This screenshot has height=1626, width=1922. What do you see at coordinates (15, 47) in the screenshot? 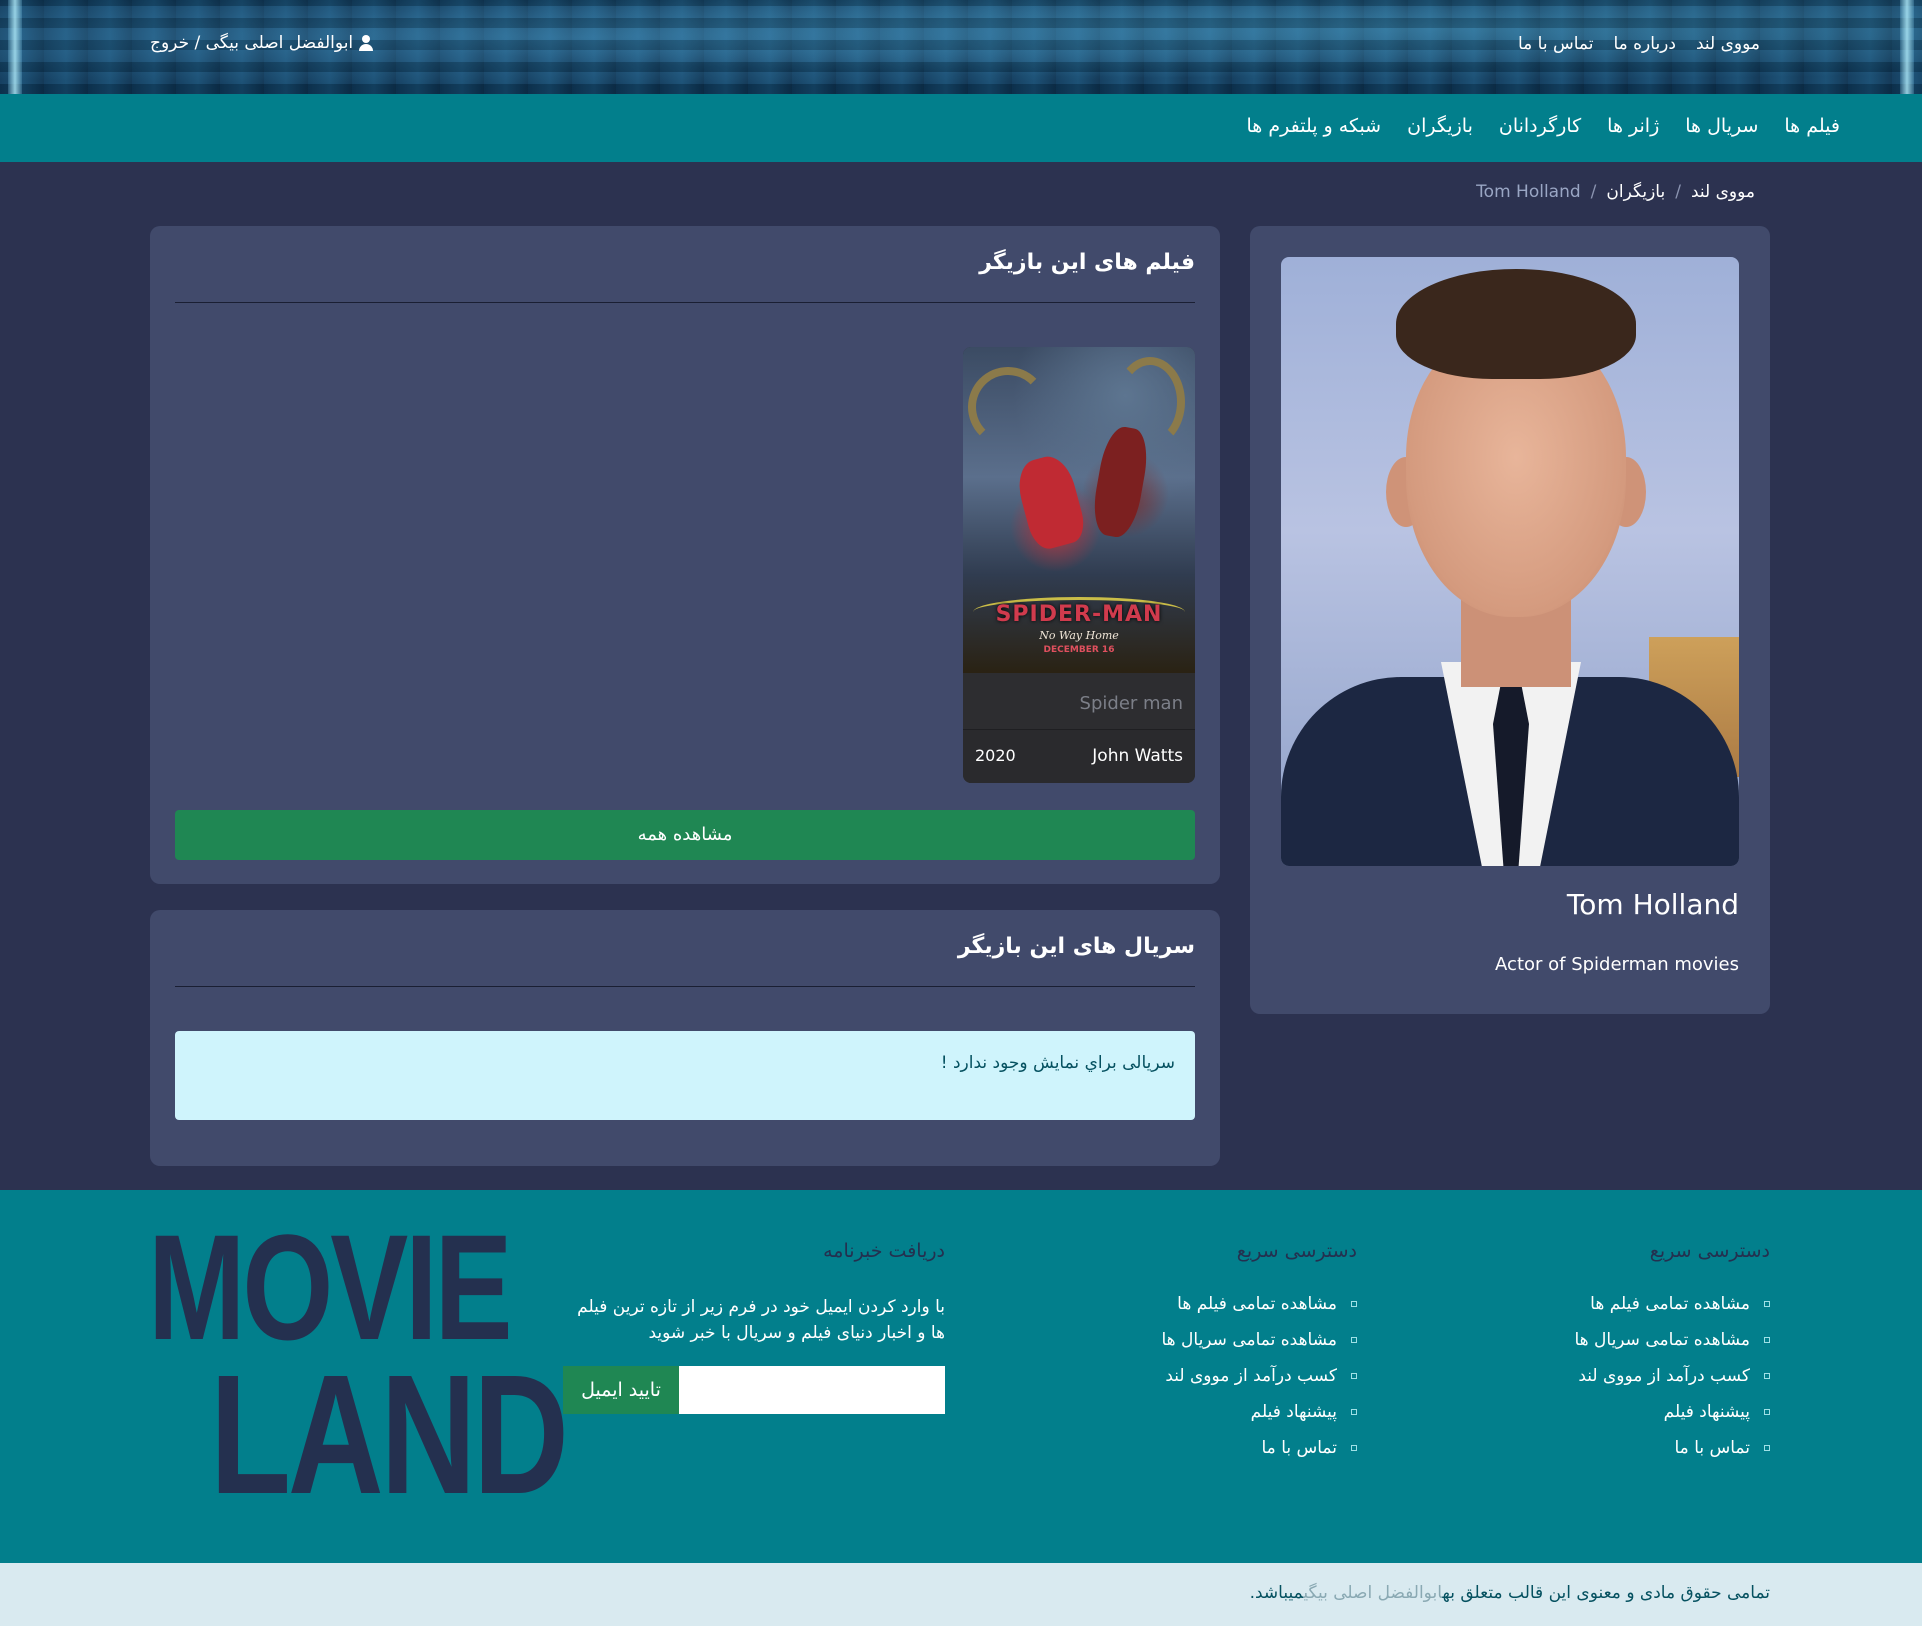
I see `header-light-left` at bounding box center [15, 47].